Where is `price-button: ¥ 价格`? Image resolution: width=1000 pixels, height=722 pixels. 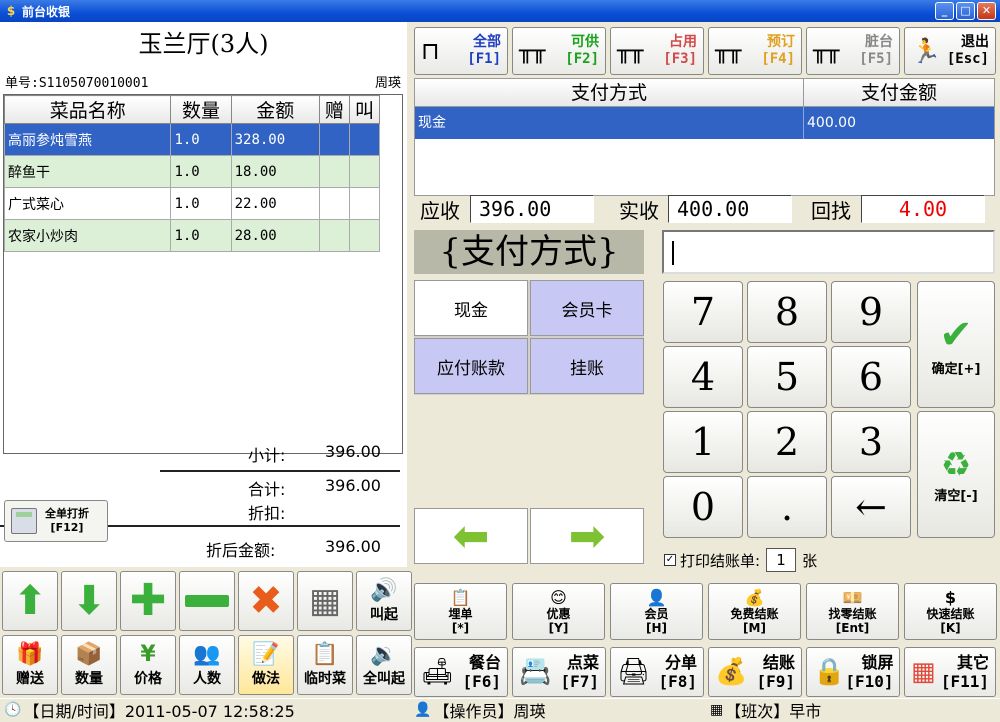
price-button: ¥ 价格 is located at coordinates (148, 665).